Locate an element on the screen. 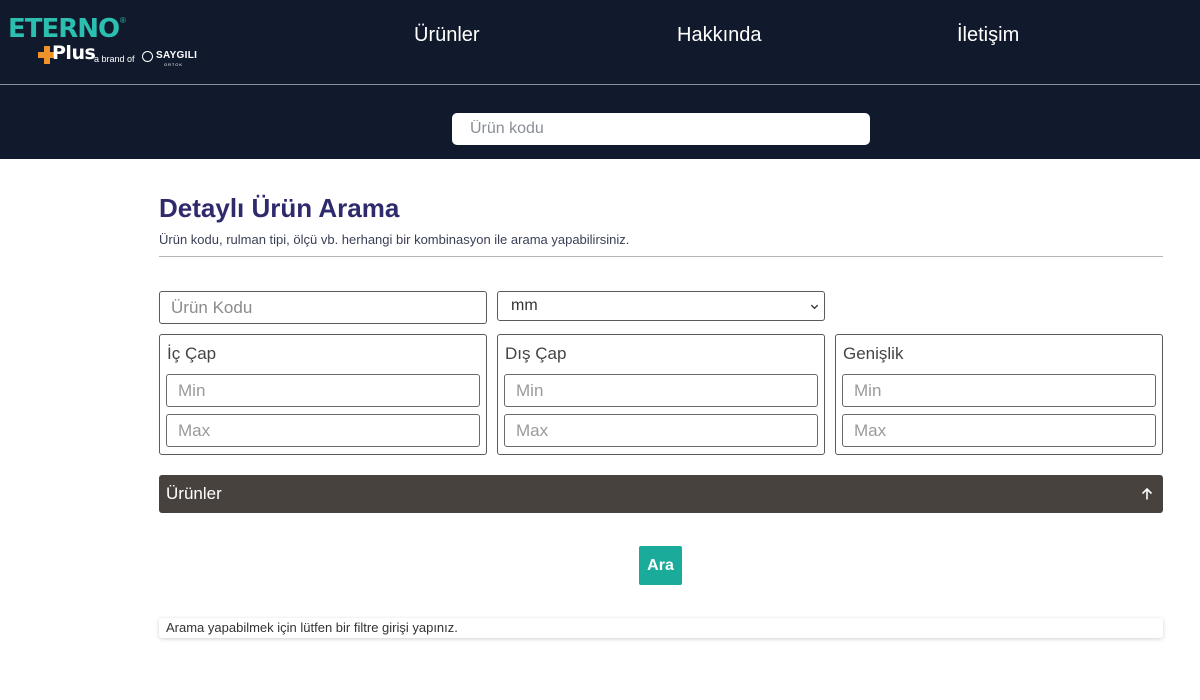  nav-link-about: Hakkında is located at coordinates (719, 35).